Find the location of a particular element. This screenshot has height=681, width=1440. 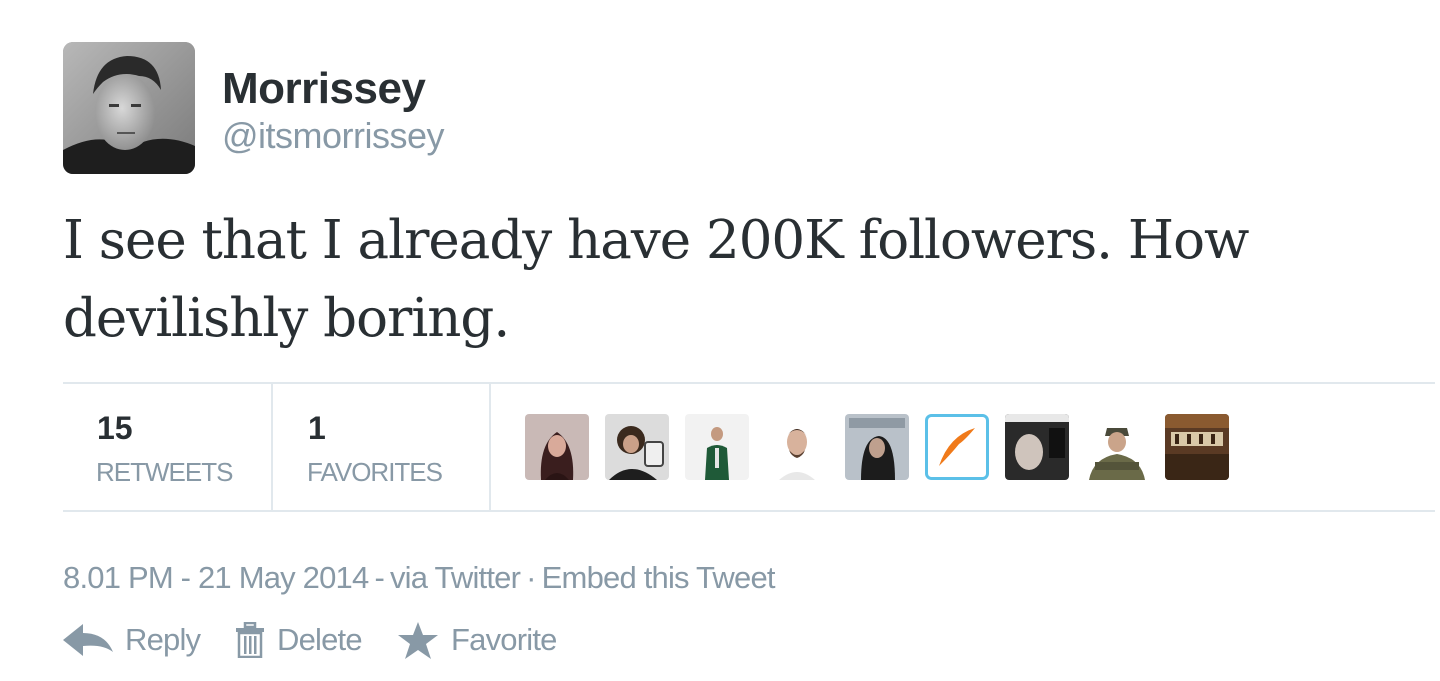

delete-button: Delete is located at coordinates (305, 640).